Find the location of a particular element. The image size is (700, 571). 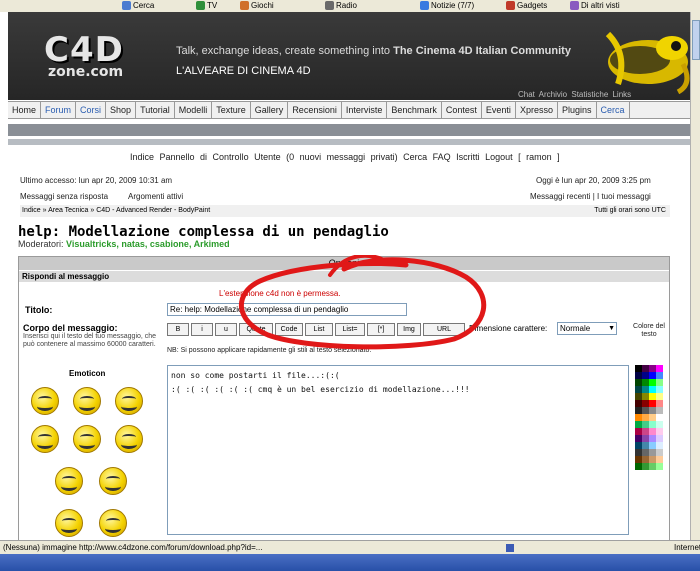

nav-item: Interviste is located at coordinates (365, 110).